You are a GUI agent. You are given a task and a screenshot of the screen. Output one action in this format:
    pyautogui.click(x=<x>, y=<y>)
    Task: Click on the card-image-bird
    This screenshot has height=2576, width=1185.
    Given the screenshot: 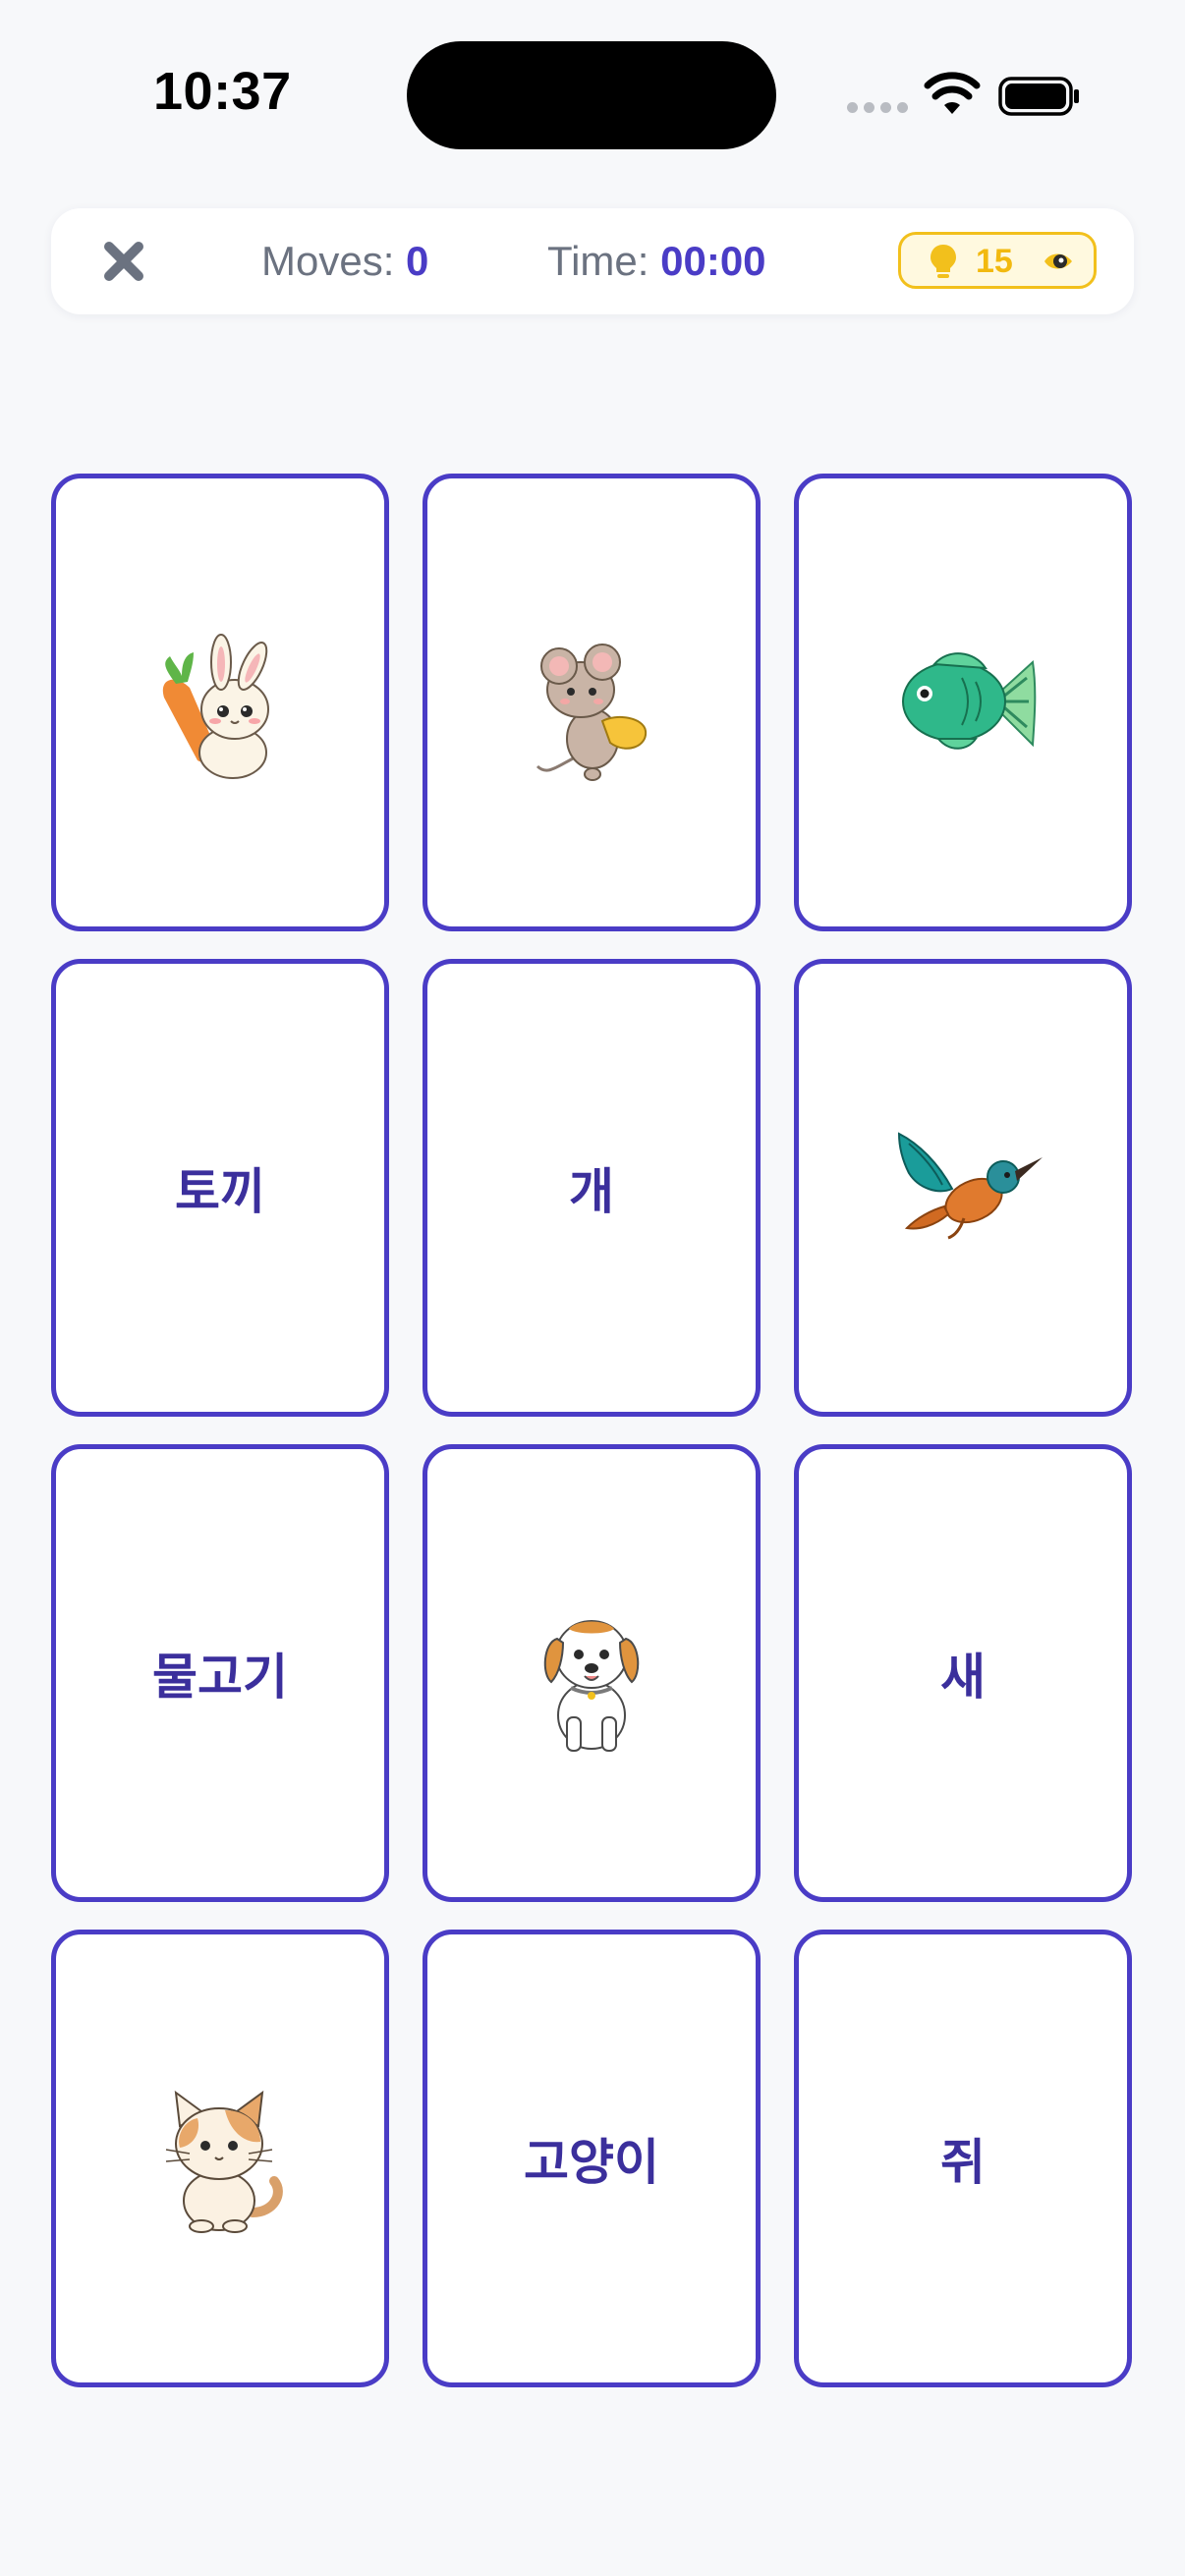 What is the action you would take?
    pyautogui.click(x=963, y=1188)
    